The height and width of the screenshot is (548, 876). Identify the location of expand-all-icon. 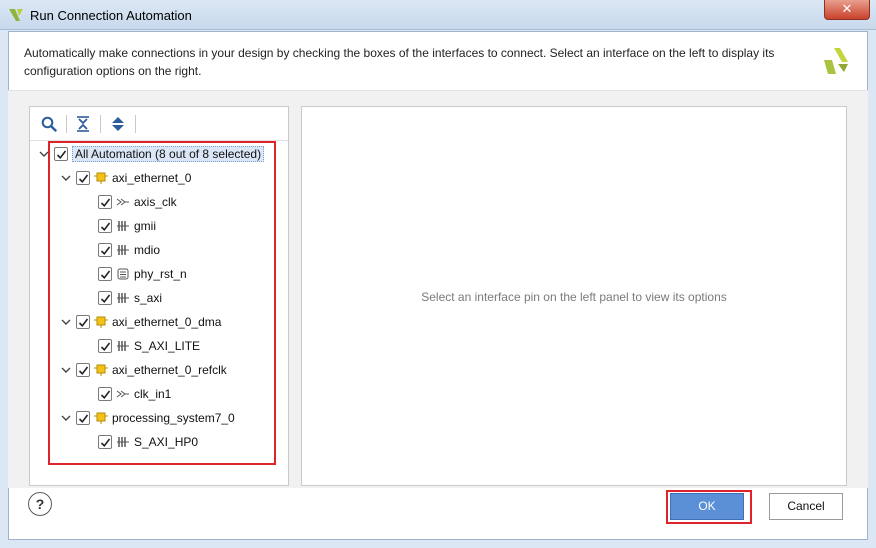
(118, 124).